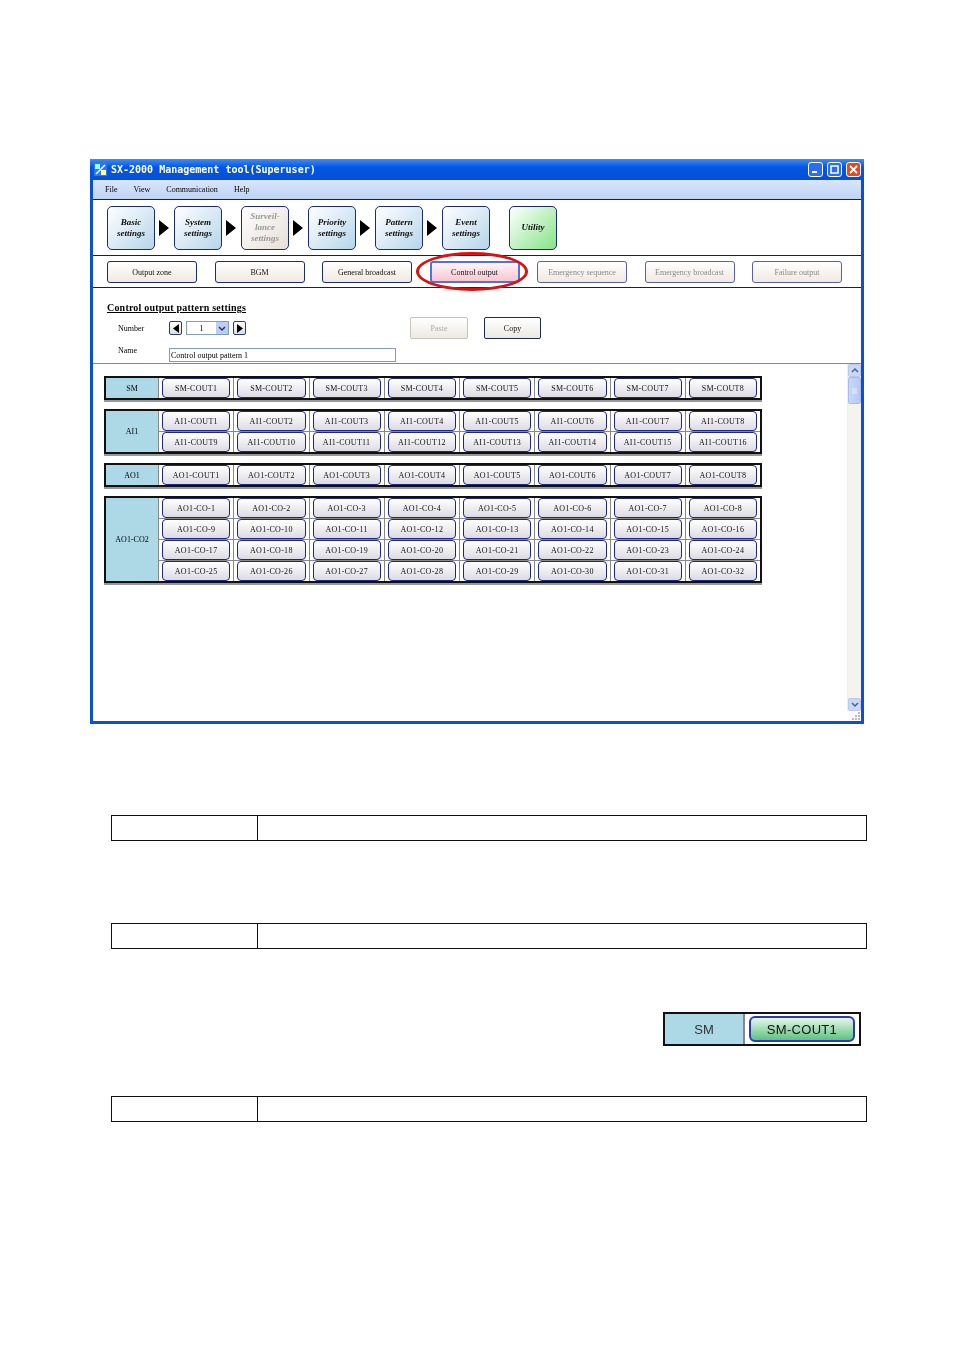 The width and height of the screenshot is (954, 1350). Describe the element at coordinates (271, 508) in the screenshot. I see `output-button: AO1-CO-2` at that location.